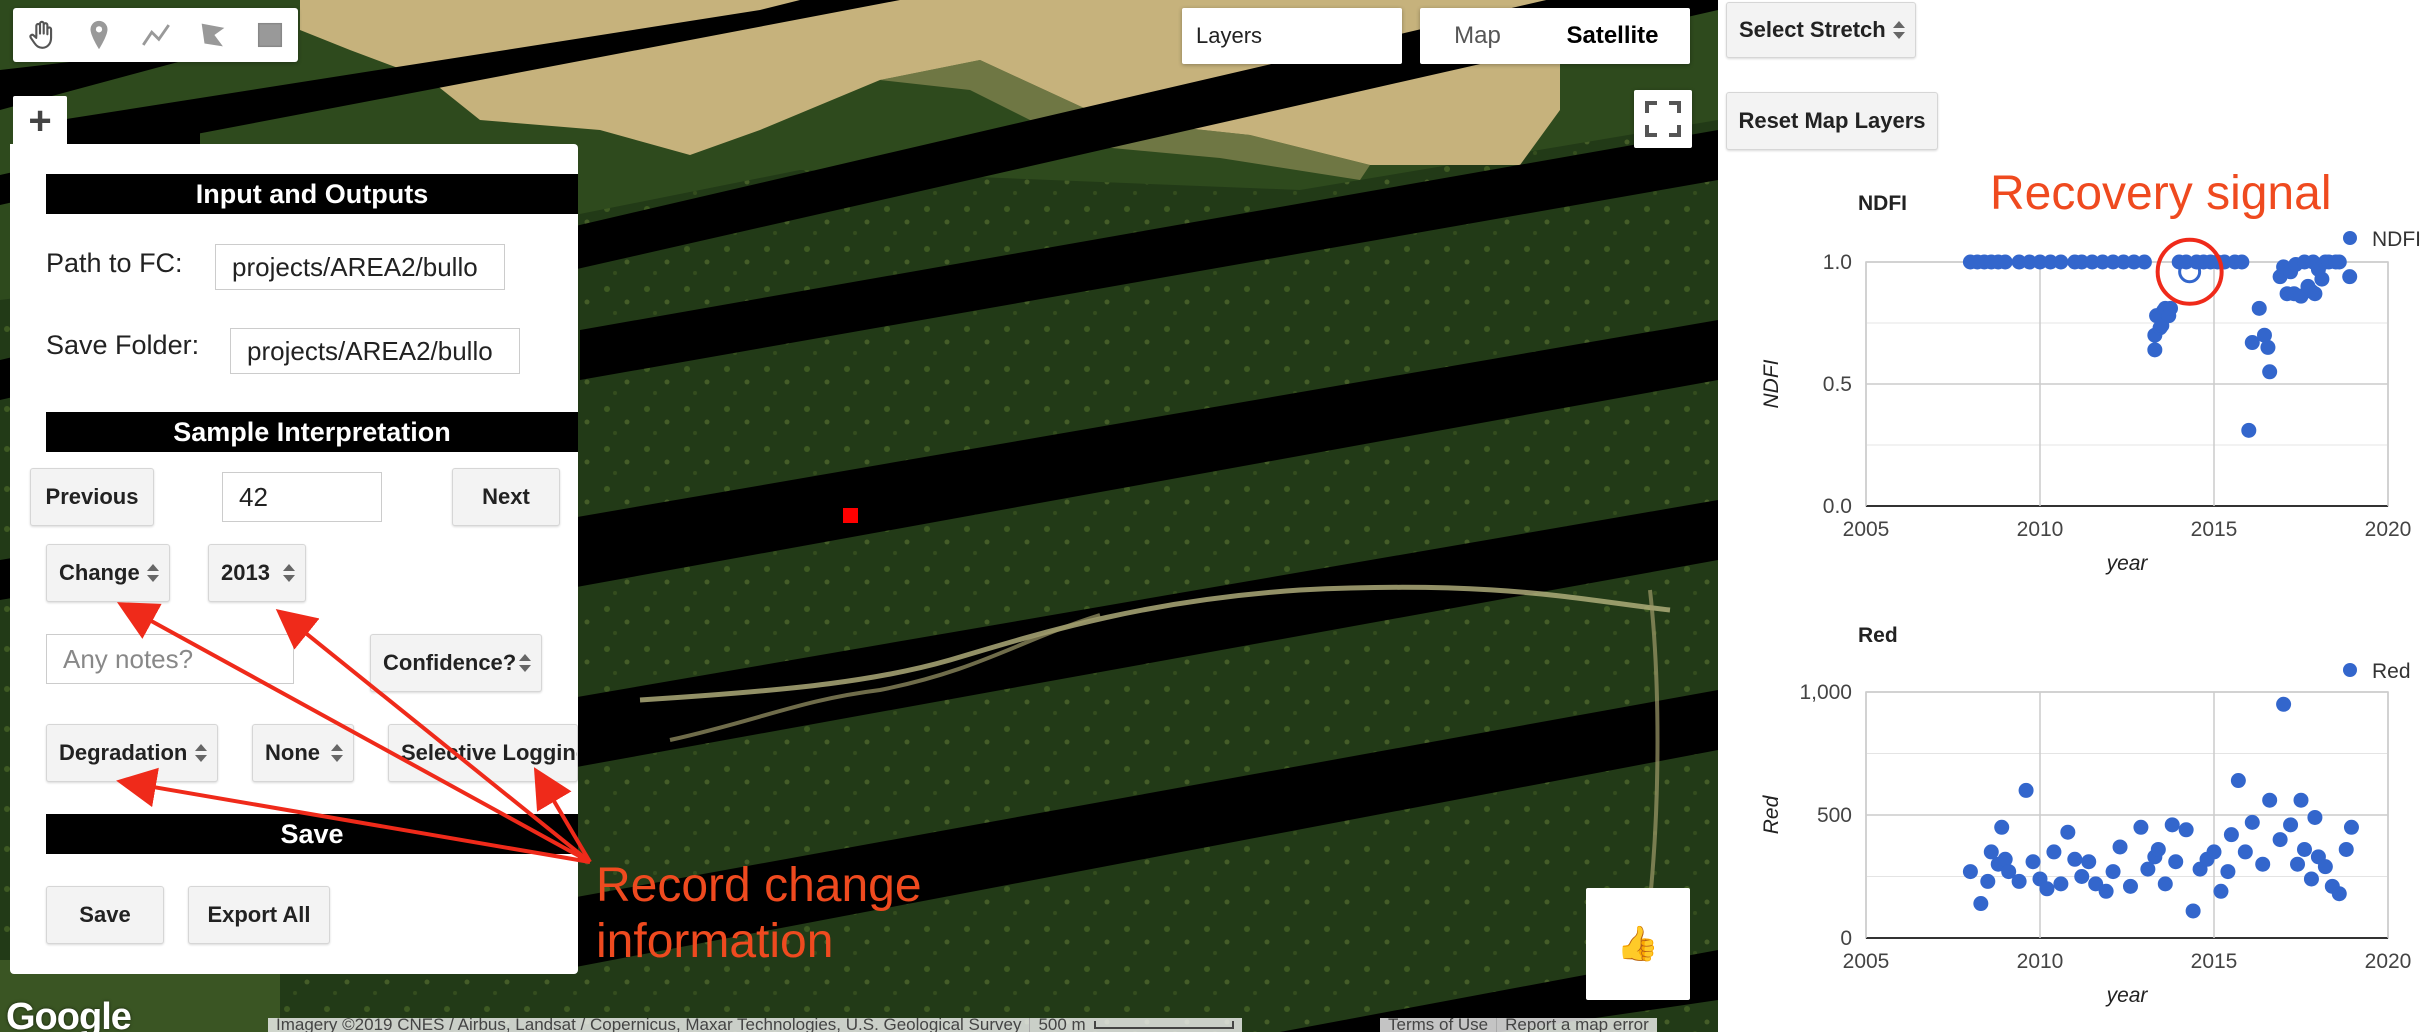 This screenshot has height=1032, width=2428. I want to click on annotation-record-line1: Record change, so click(759, 885).